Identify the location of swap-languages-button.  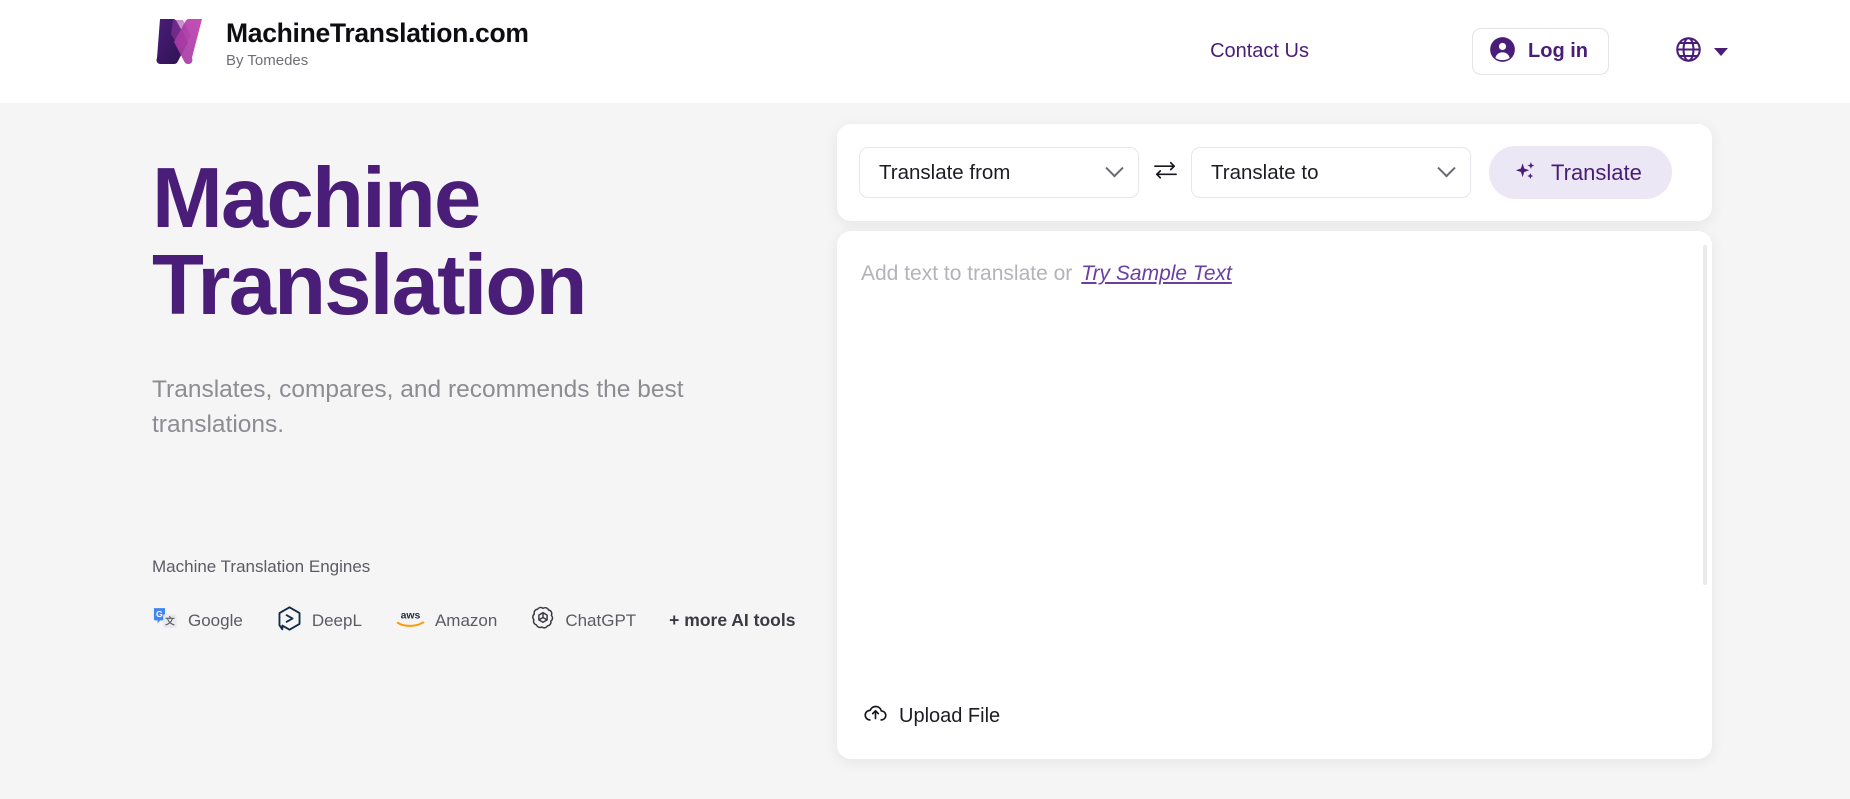
(1165, 172).